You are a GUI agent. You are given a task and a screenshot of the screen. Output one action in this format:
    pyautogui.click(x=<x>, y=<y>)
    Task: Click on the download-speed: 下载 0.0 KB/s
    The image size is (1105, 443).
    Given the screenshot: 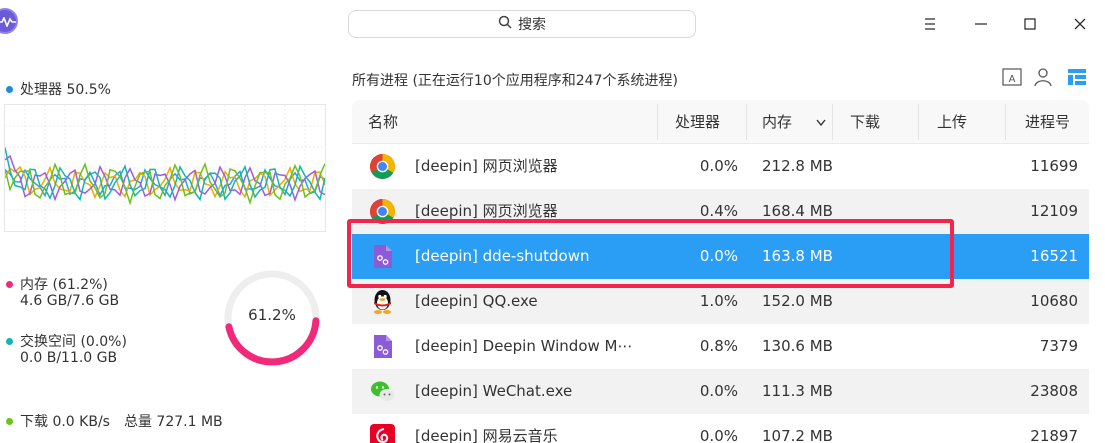 What is the action you would take?
    pyautogui.click(x=65, y=422)
    